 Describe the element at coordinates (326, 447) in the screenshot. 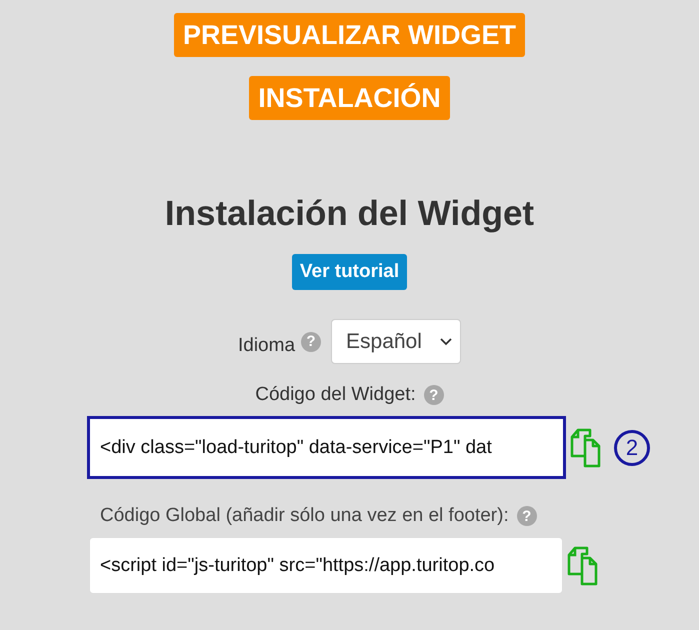

I see `code-field: <div class="load-turitop" data-service="P1" dat` at that location.